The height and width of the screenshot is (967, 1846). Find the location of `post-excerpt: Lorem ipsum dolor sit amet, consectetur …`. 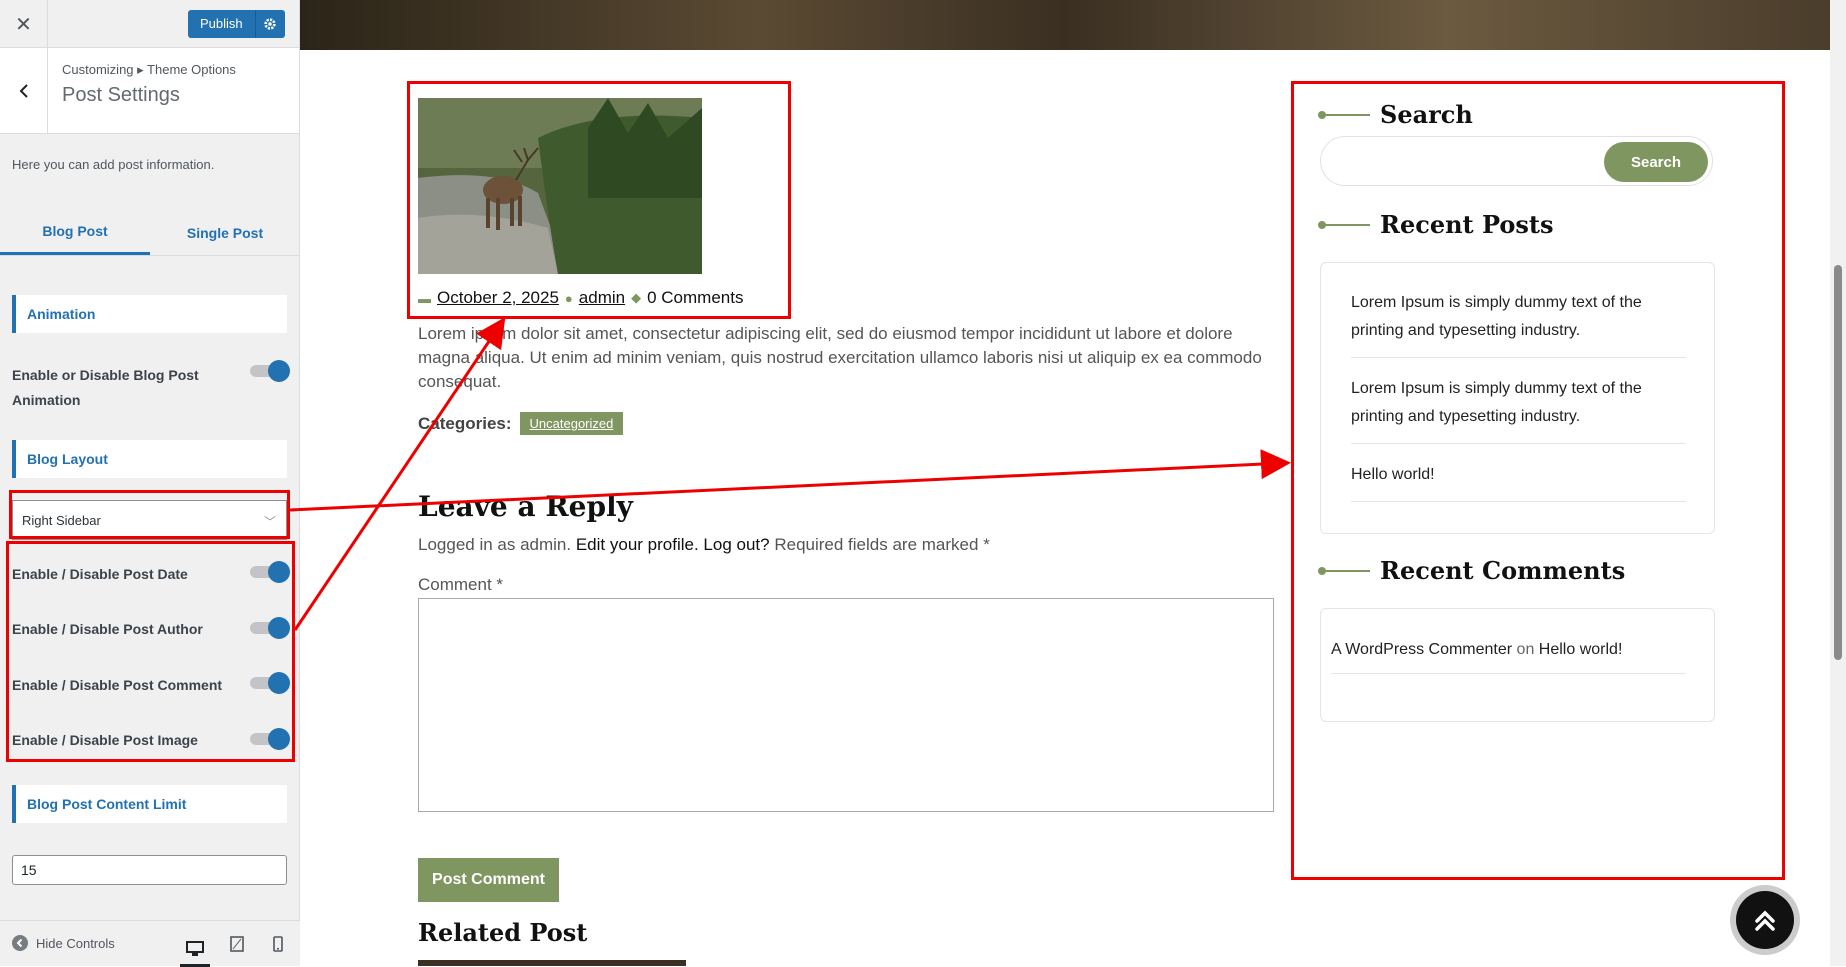

post-excerpt: Lorem ipsum dolor sit amet, consectetur … is located at coordinates (840, 357).